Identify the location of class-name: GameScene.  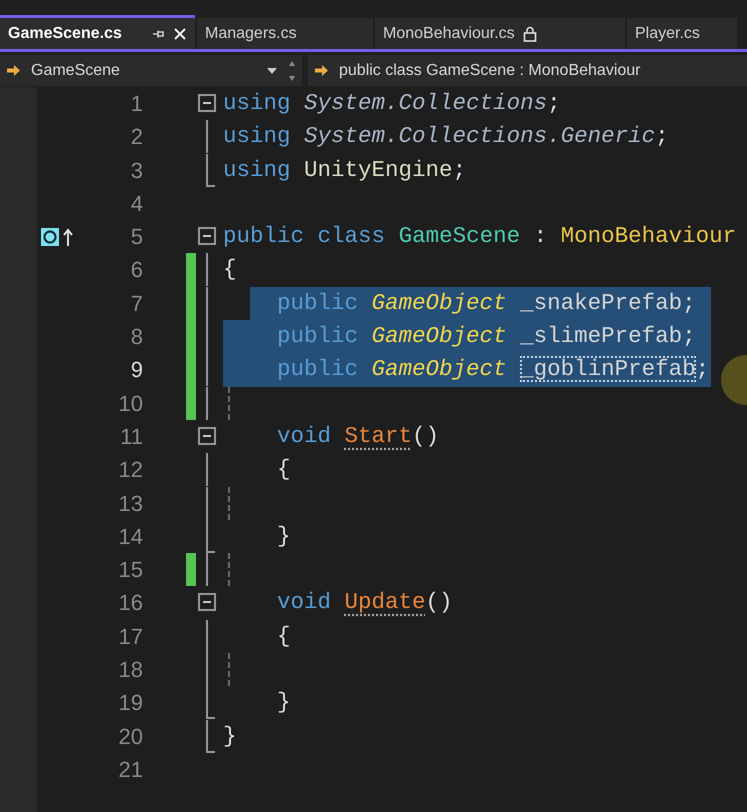
(459, 236).